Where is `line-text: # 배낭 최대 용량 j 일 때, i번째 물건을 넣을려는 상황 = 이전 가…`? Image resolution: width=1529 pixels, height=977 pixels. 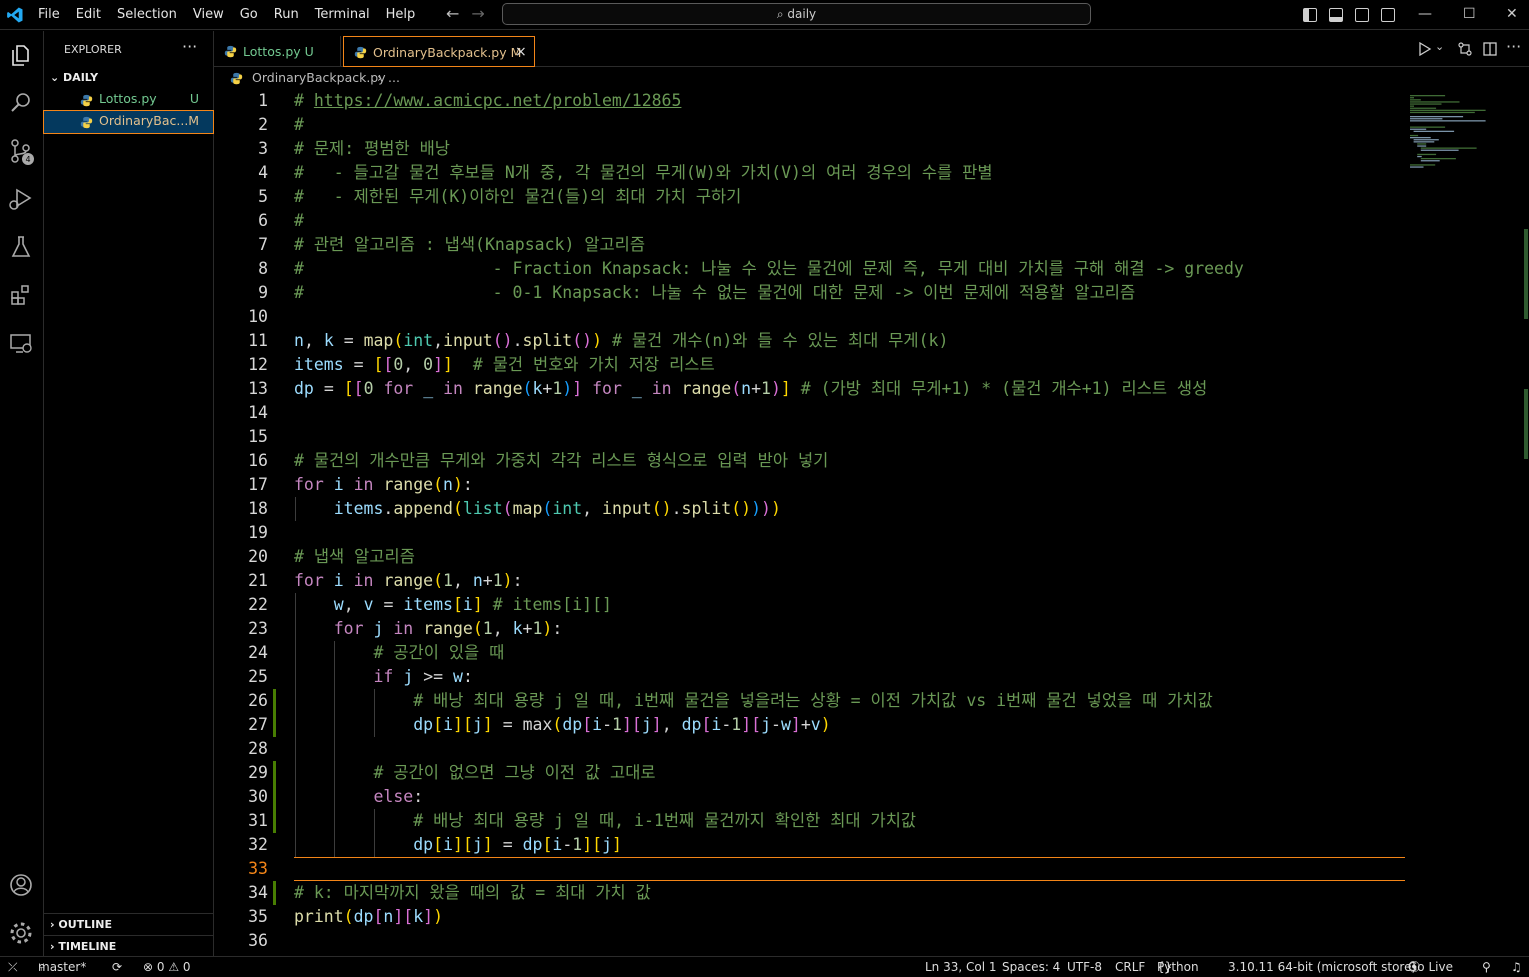 line-text: # 배낭 최대 용량 j 일 때, i번째 물건을 넣을려는 상황 = 이전 가… is located at coordinates (813, 700).